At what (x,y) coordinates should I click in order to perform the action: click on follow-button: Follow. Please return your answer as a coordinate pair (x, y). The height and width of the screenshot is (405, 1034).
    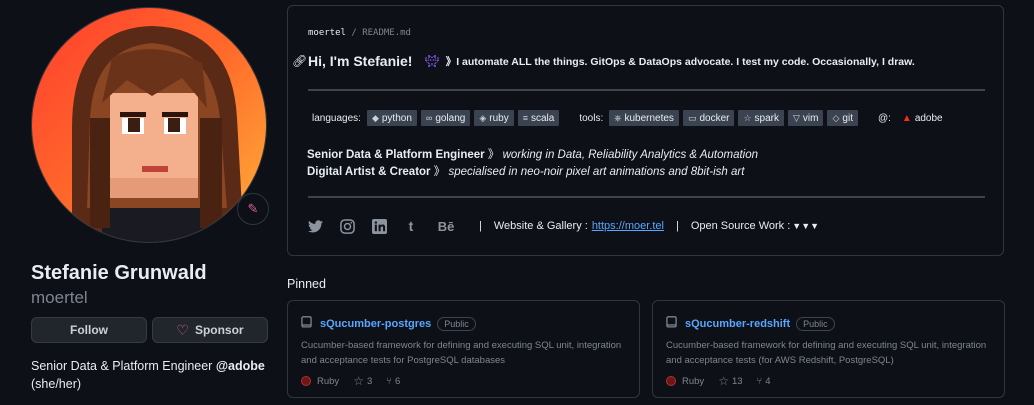
    Looking at the image, I should click on (89, 330).